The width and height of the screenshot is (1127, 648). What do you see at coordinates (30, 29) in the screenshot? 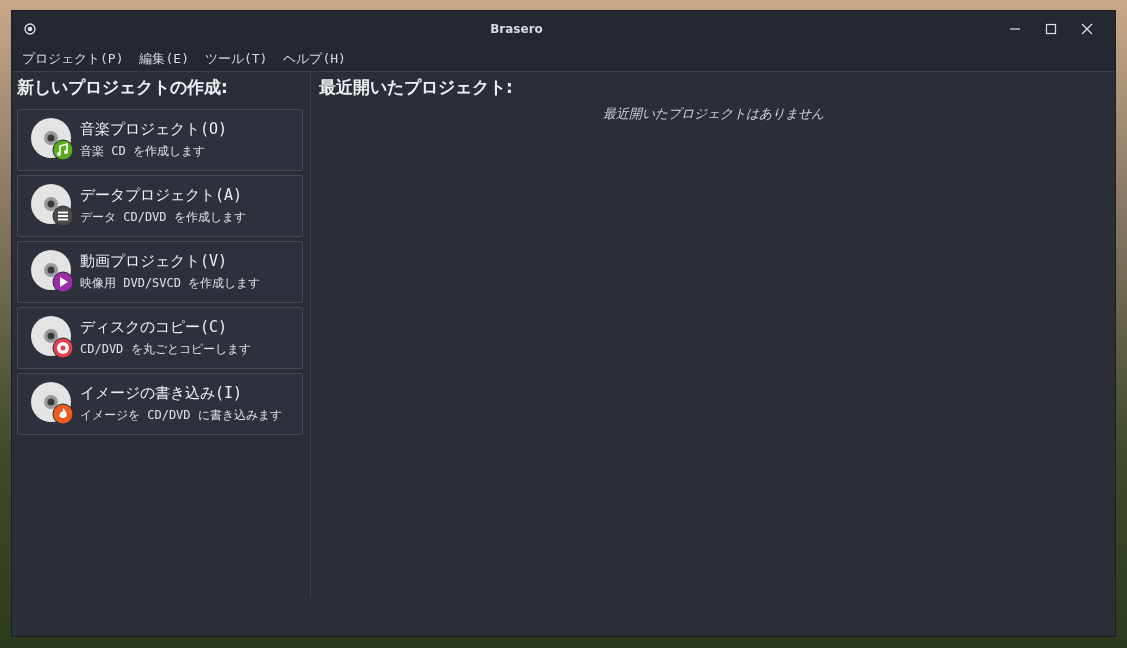
I see `app-icon` at bounding box center [30, 29].